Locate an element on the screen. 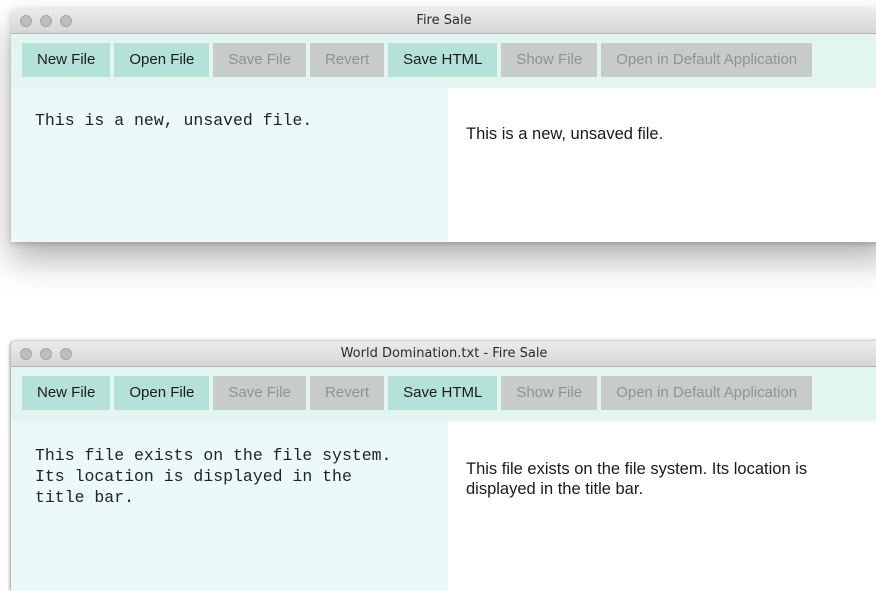  window-title: Fire Sale is located at coordinates (444, 20).